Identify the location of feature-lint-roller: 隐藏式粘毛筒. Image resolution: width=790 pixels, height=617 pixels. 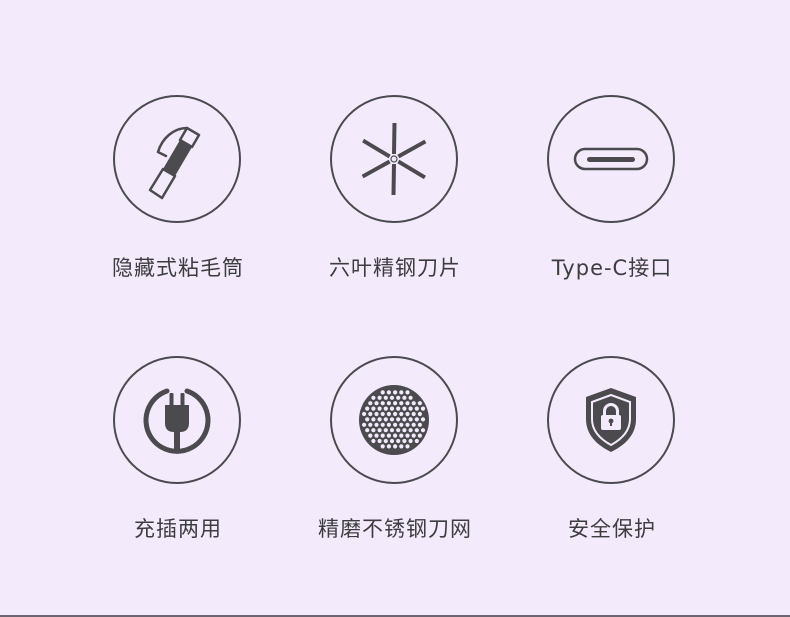
(178, 195).